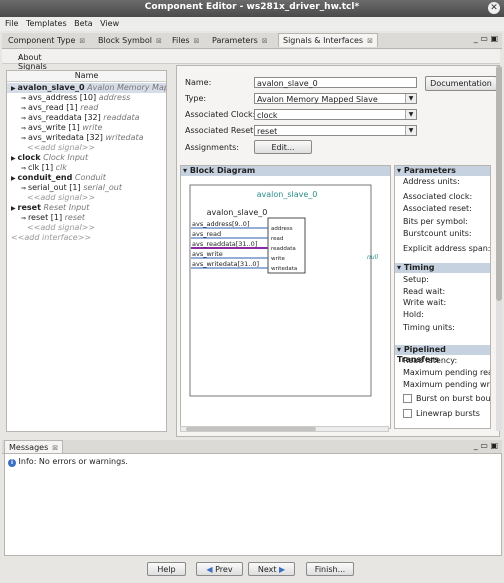  I want to click on add-label: <<add signal>>, so click(61, 197).